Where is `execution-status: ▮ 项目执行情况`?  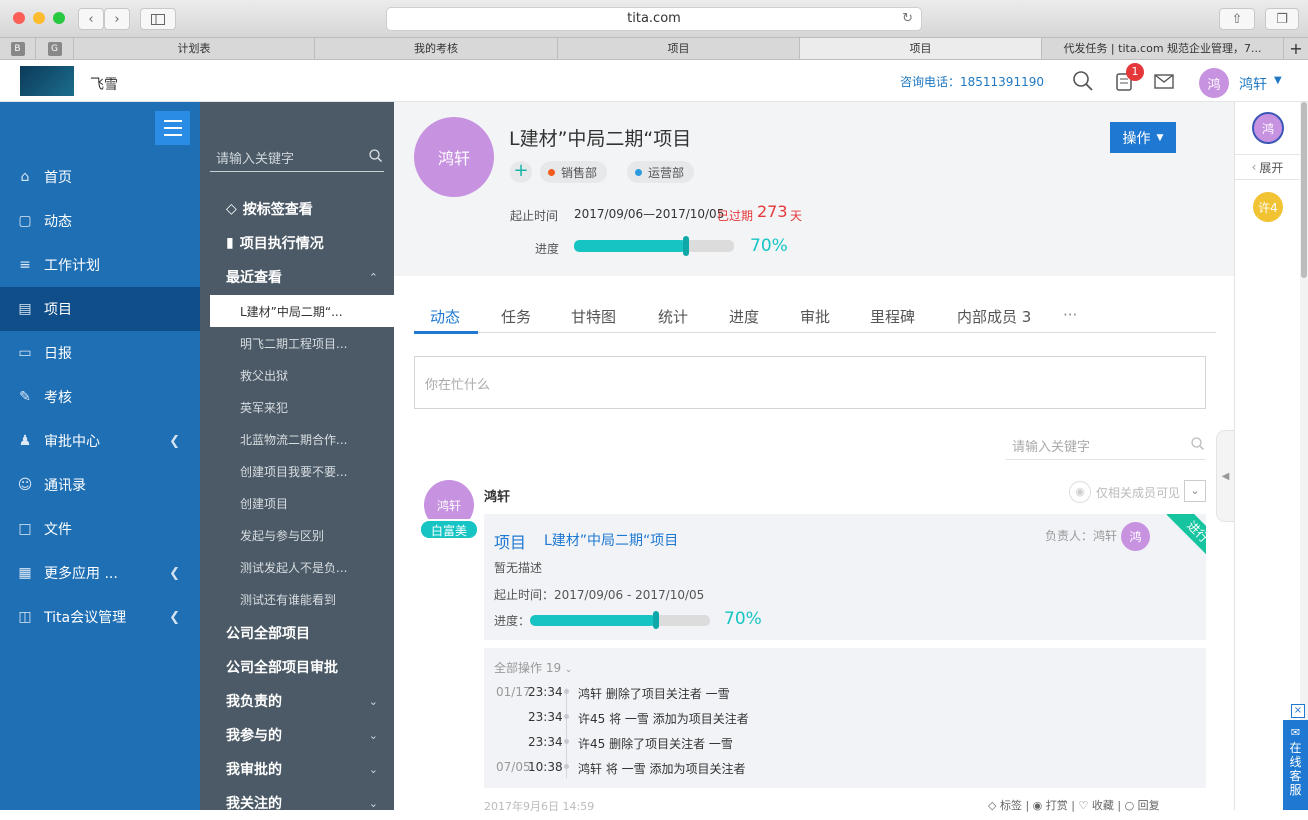 execution-status: ▮ 项目执行情况 is located at coordinates (297, 243).